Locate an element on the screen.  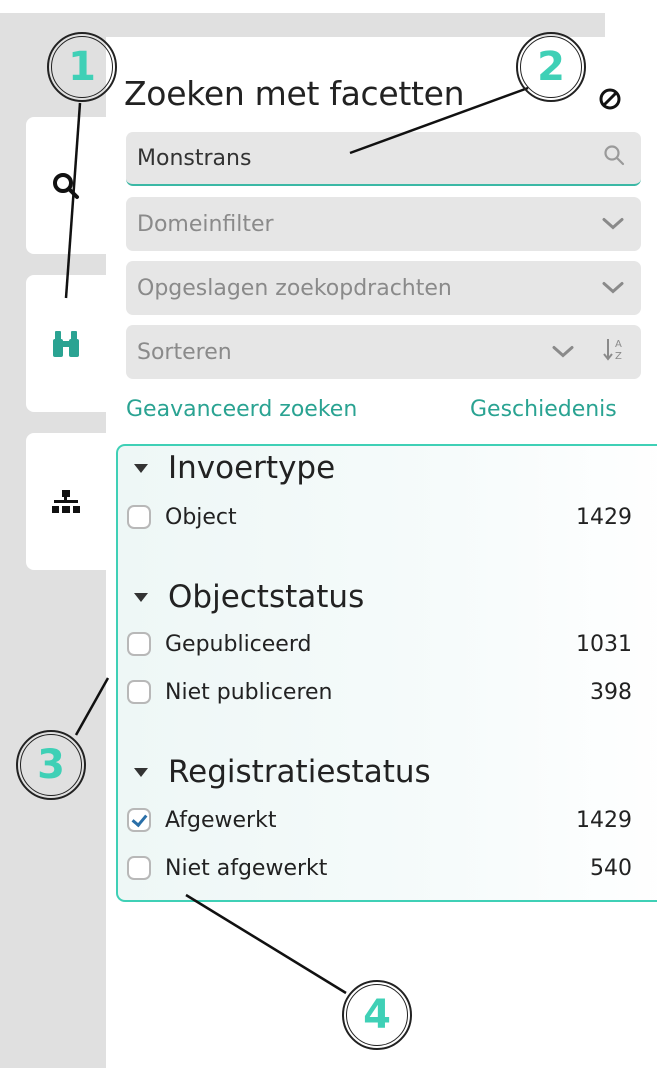
callout-3: 3 is located at coordinates (51, 765).